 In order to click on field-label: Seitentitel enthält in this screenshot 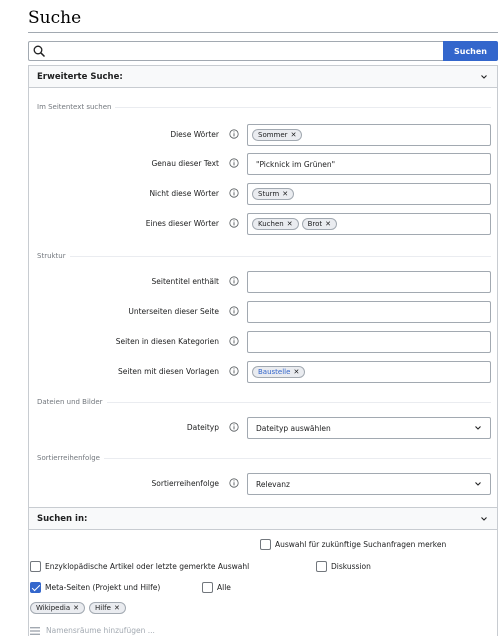, I will do `click(185, 281)`.